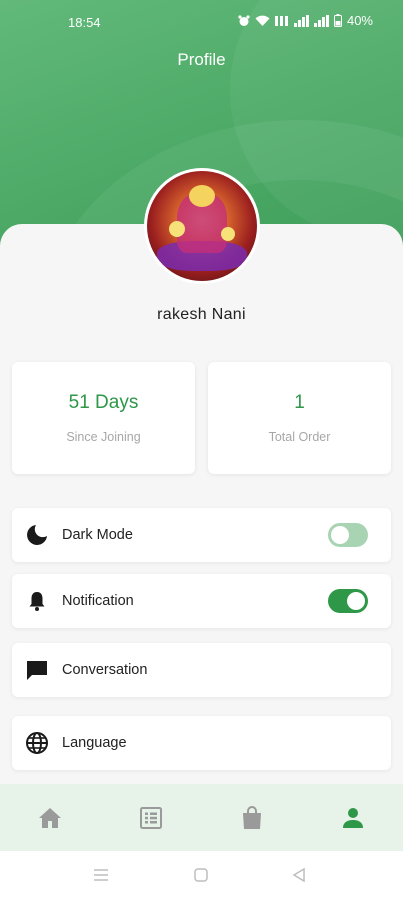 The width and height of the screenshot is (403, 900). Describe the element at coordinates (105, 670) in the screenshot. I see `conversation-label: Conversation` at that location.